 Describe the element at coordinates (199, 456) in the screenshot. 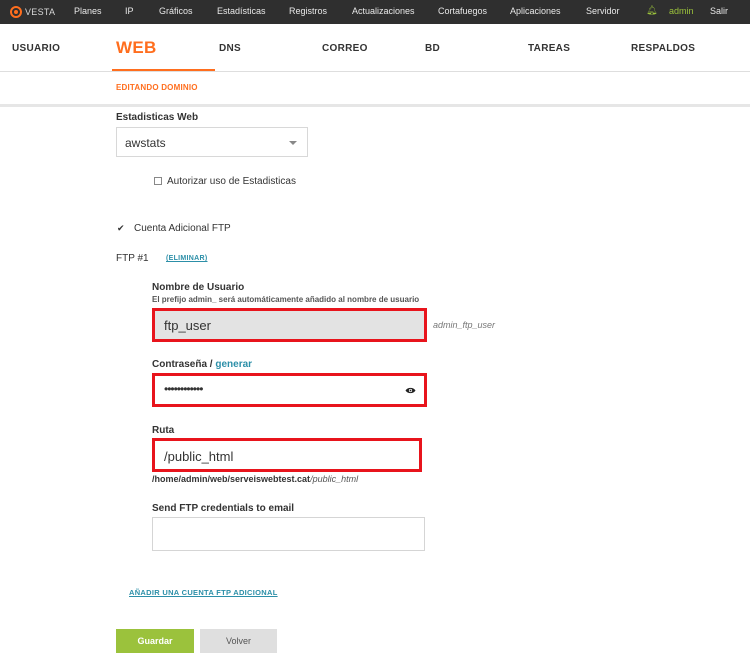

I see `path-value: /public_html` at that location.